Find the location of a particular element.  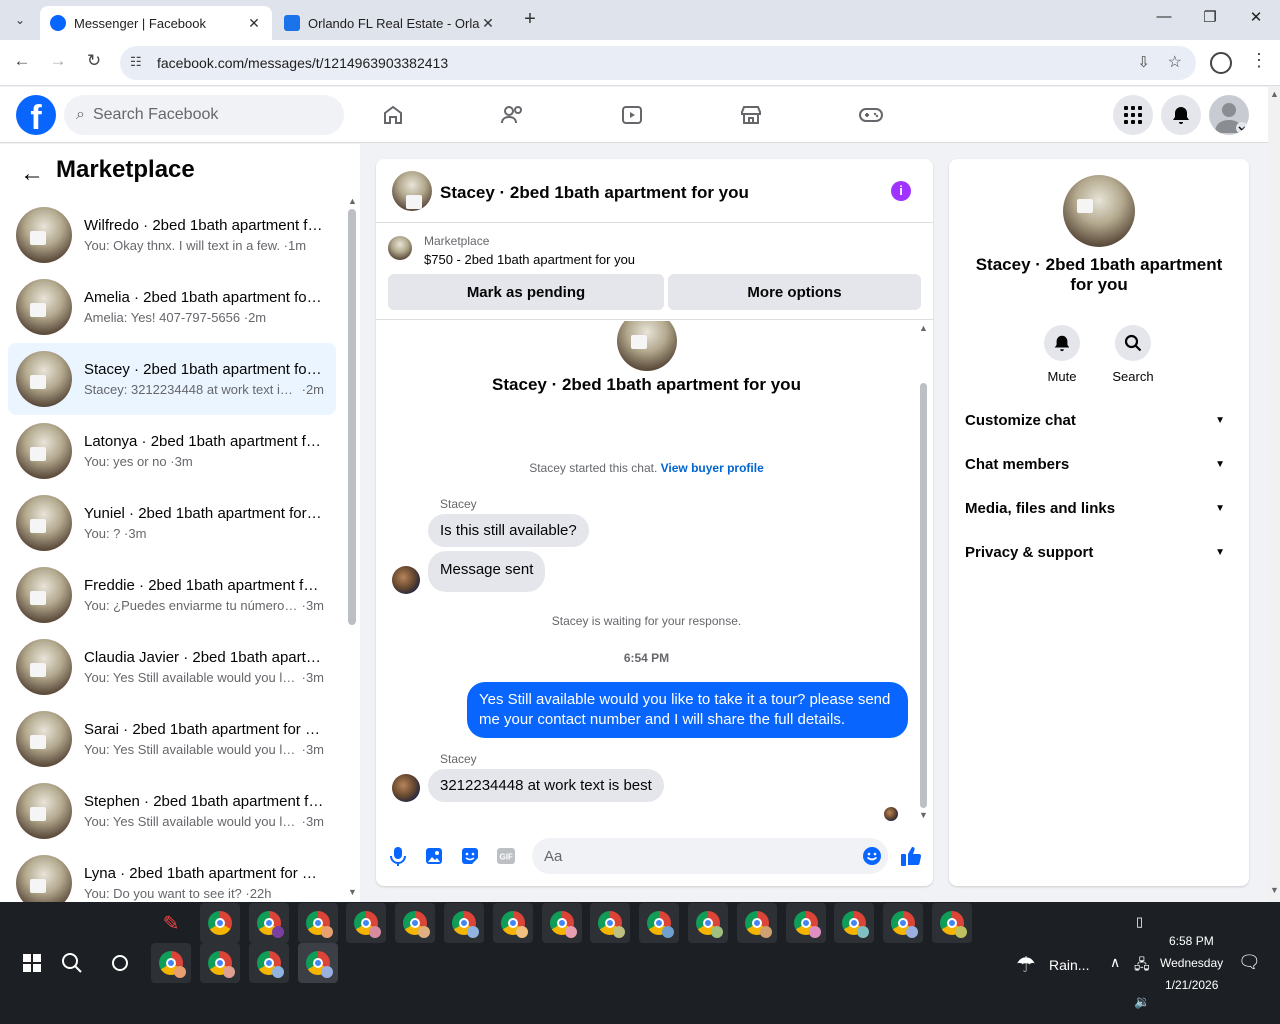

clock-day: Wednesday is located at coordinates (1191, 963).